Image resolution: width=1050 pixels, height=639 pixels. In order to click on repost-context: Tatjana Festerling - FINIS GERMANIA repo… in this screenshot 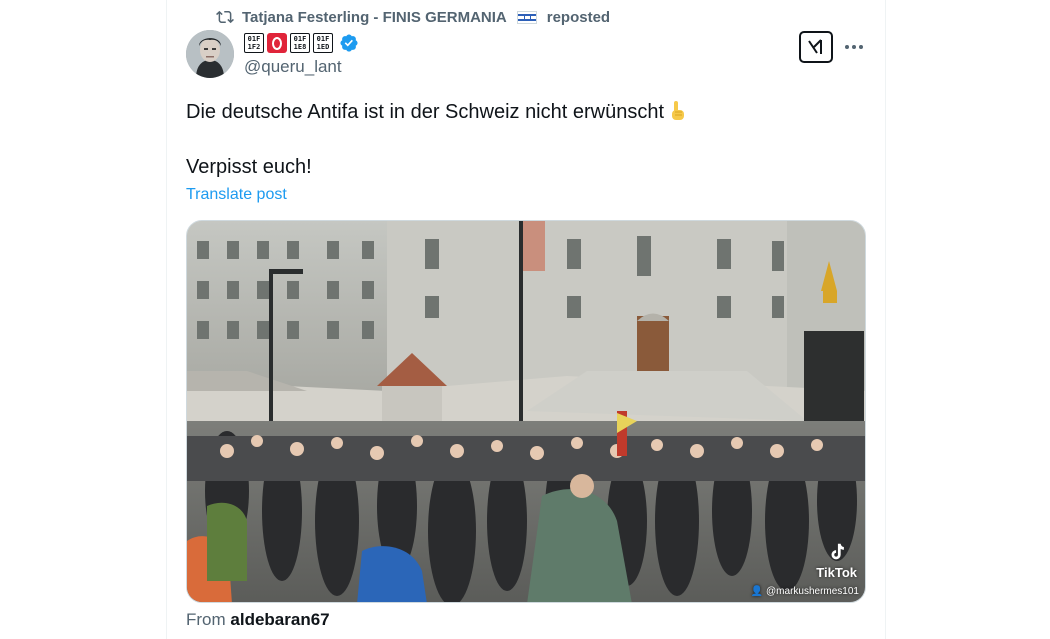, I will do `click(413, 17)`.